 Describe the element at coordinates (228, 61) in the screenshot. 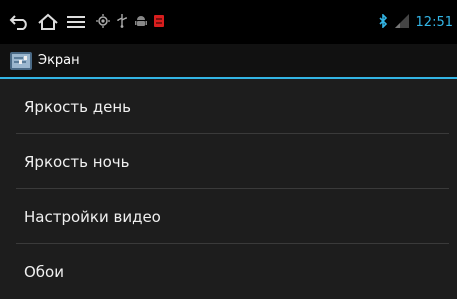

I see `action-bar: Экран` at that location.